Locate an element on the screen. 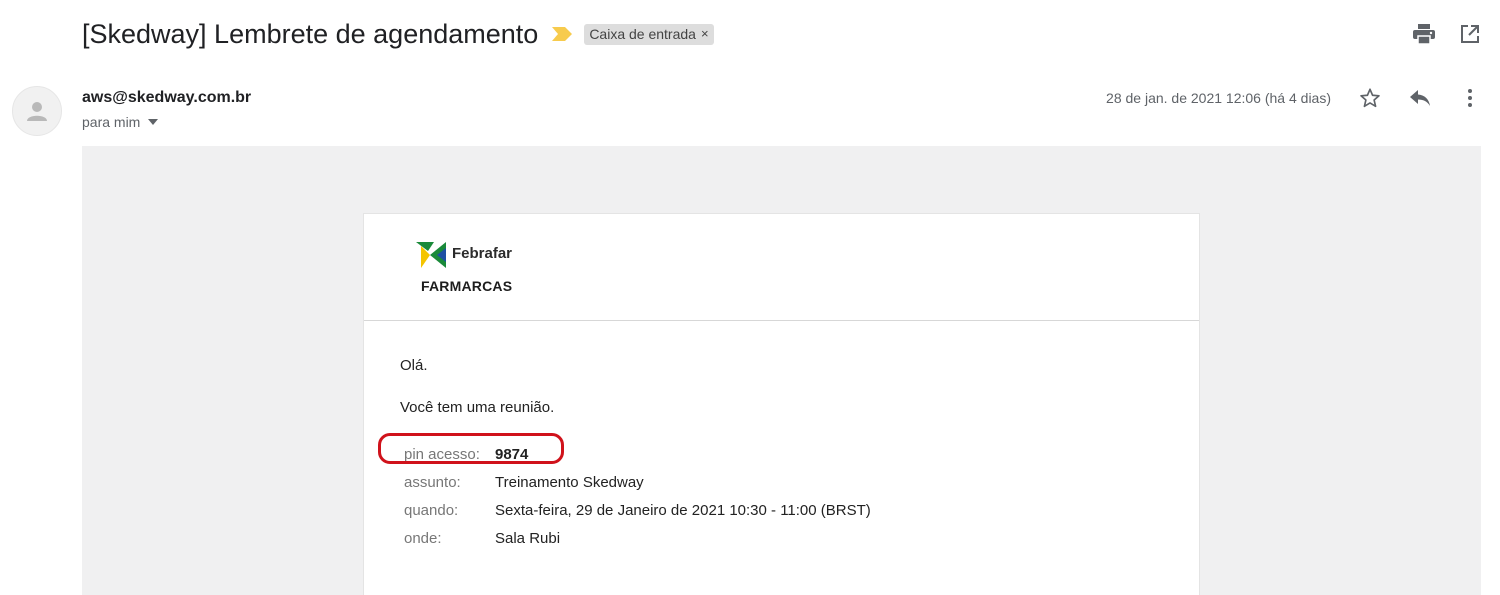 The height and width of the screenshot is (595, 1500). label-chip-inbox: Caixa de entrada × is located at coordinates (649, 34).